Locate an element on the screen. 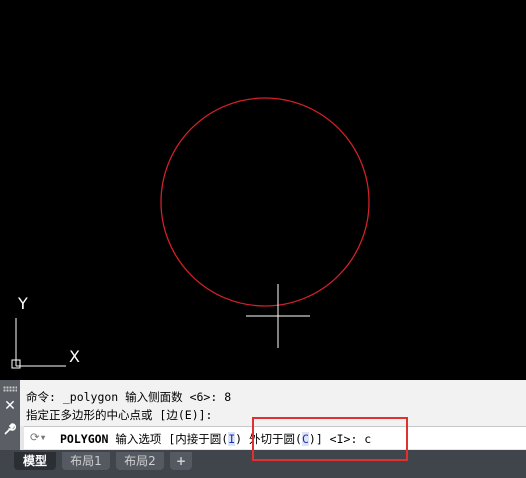  command-panel-handle: ✕ is located at coordinates (10, 415).